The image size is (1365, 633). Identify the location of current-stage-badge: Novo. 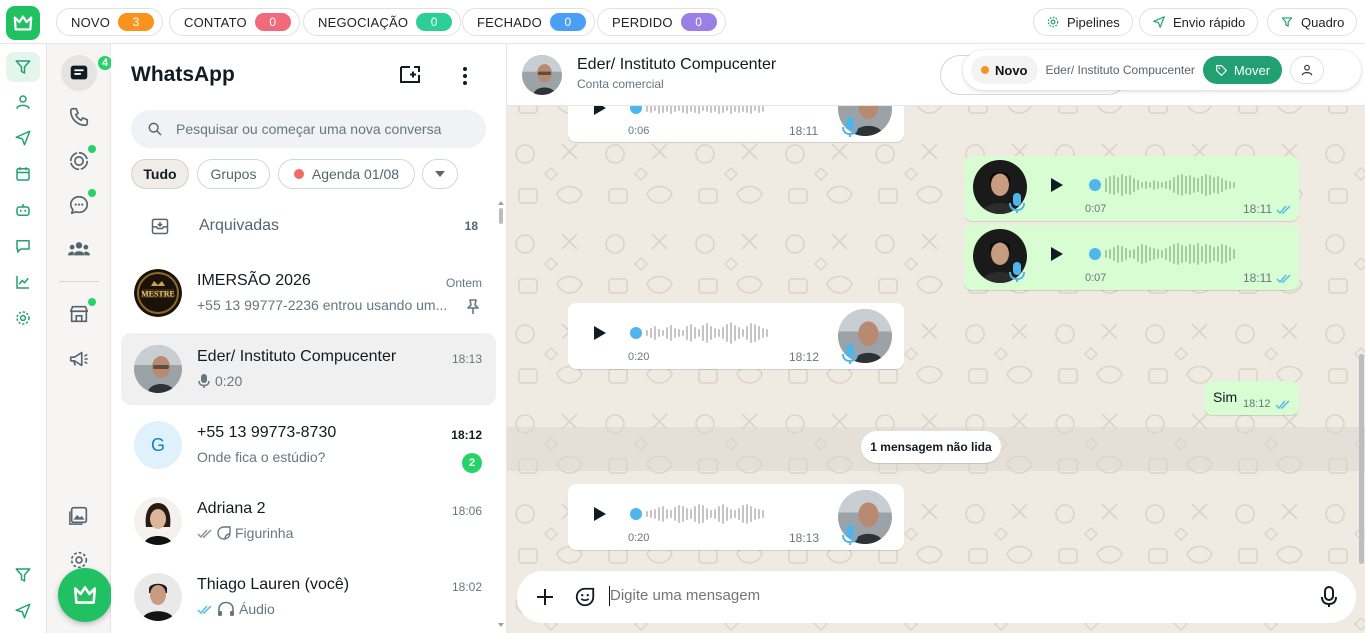
(1004, 70).